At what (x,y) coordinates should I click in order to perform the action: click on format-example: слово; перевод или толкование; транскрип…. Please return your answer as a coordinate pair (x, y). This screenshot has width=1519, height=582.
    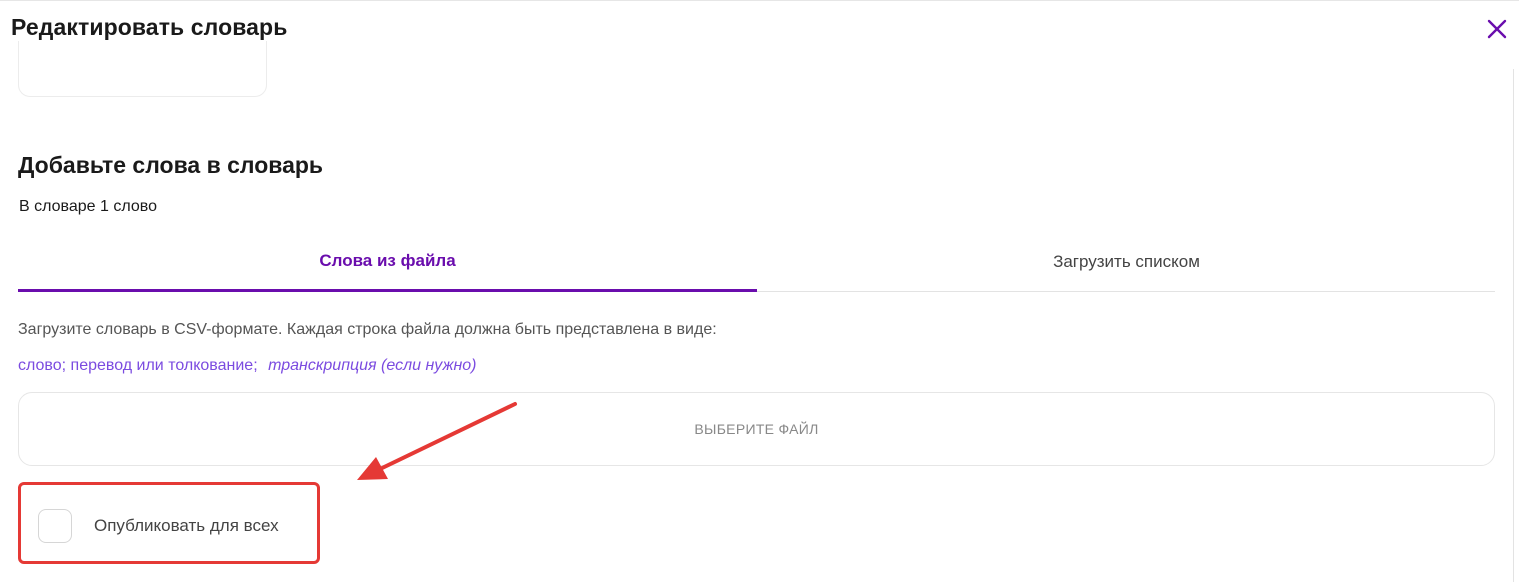
    Looking at the image, I should click on (247, 366).